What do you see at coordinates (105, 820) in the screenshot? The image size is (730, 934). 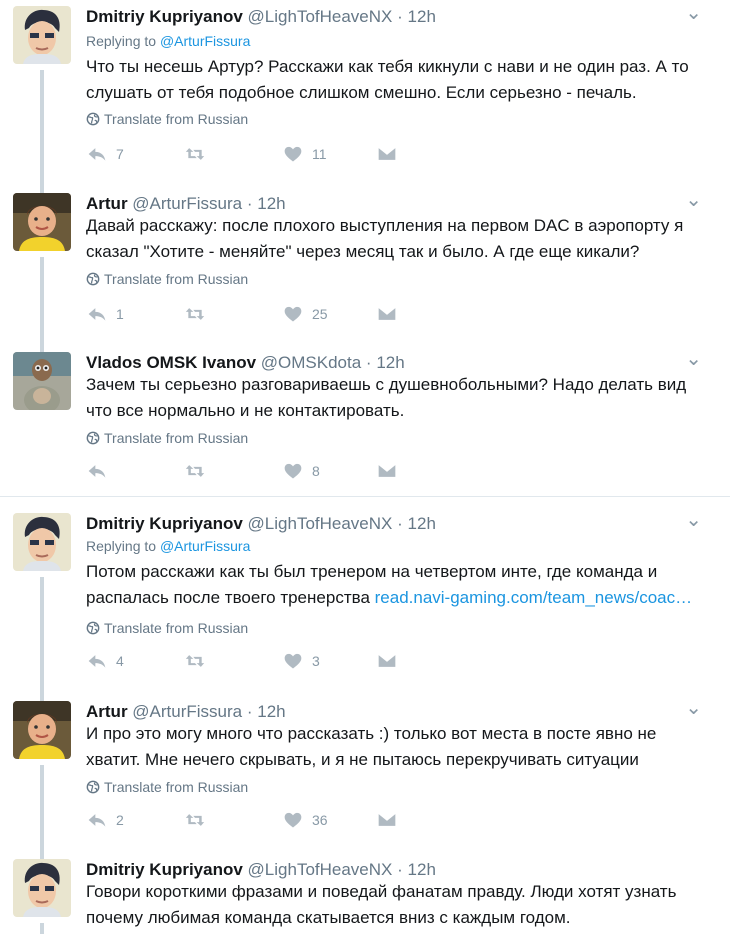 I see `reply-button: 2` at bounding box center [105, 820].